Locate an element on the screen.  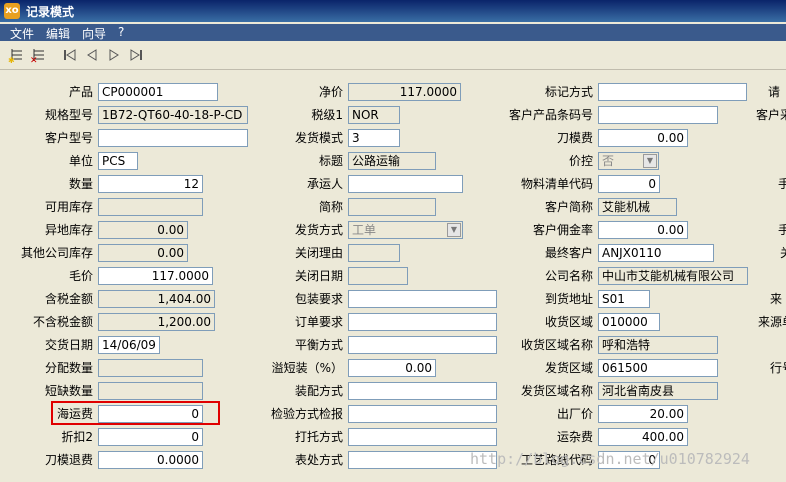
field-receiving-area-name: 呼和浩特 is located at coordinates (658, 345).